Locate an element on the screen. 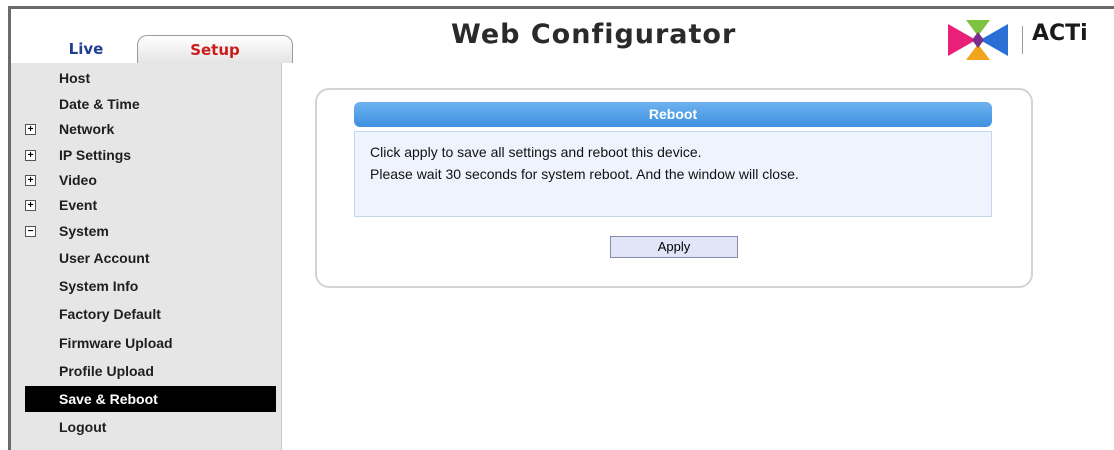 The image size is (1114, 450). sidebar-item-label: Profile Upload is located at coordinates (106, 371).